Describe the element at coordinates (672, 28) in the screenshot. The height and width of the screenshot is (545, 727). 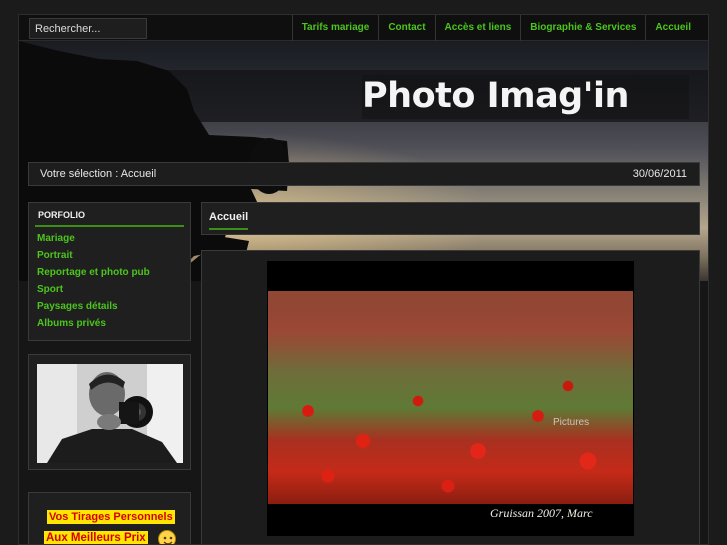
I see `nav-accueil: Accueil` at that location.